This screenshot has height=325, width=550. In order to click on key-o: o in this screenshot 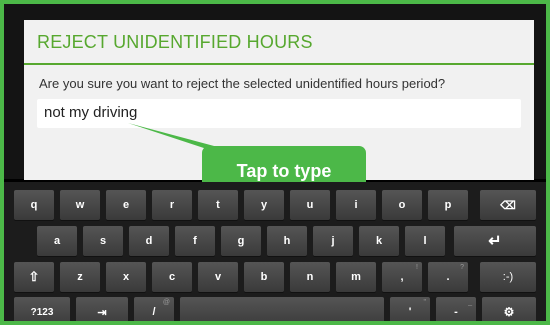, I will do `click(402, 205)`.